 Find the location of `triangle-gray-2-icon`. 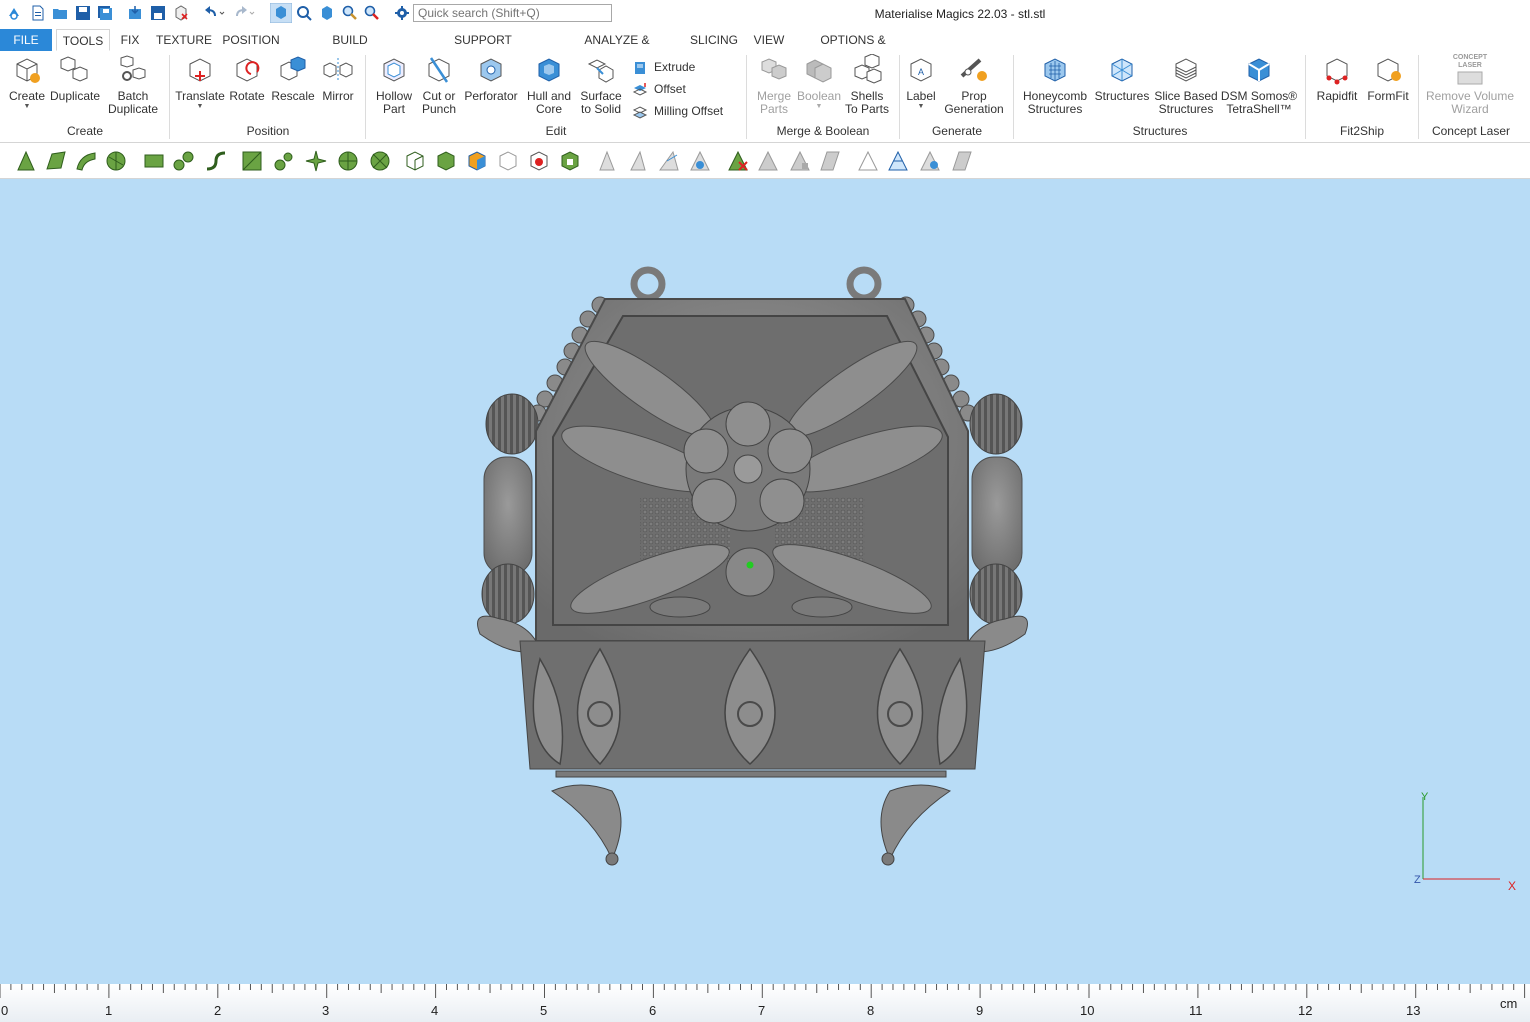

triangle-gray-2-icon is located at coordinates (800, 161).